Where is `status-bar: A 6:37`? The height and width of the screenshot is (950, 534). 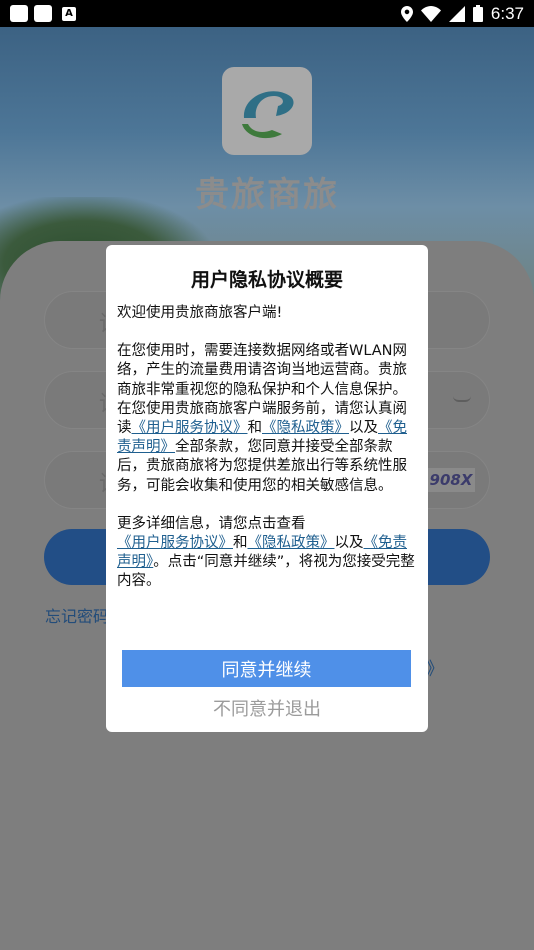 status-bar: A 6:37 is located at coordinates (267, 13).